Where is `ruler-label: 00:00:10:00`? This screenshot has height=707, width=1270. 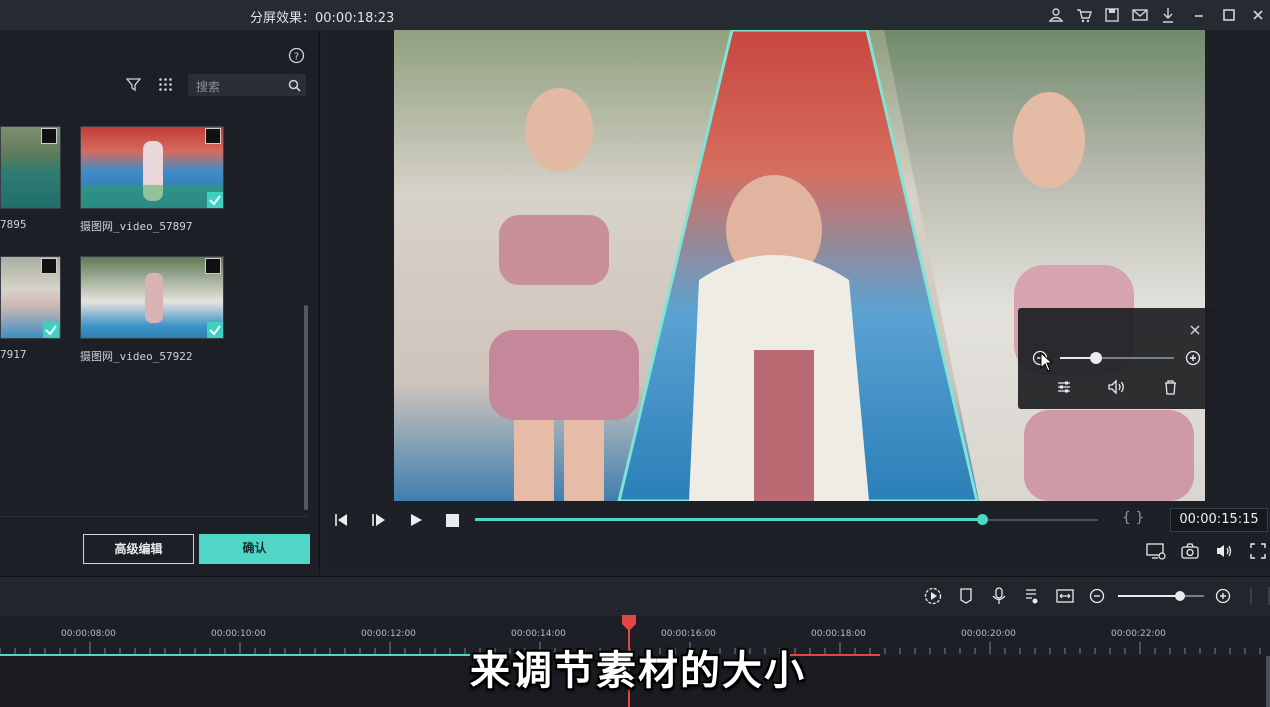
ruler-label: 00:00:10:00 is located at coordinates (238, 634).